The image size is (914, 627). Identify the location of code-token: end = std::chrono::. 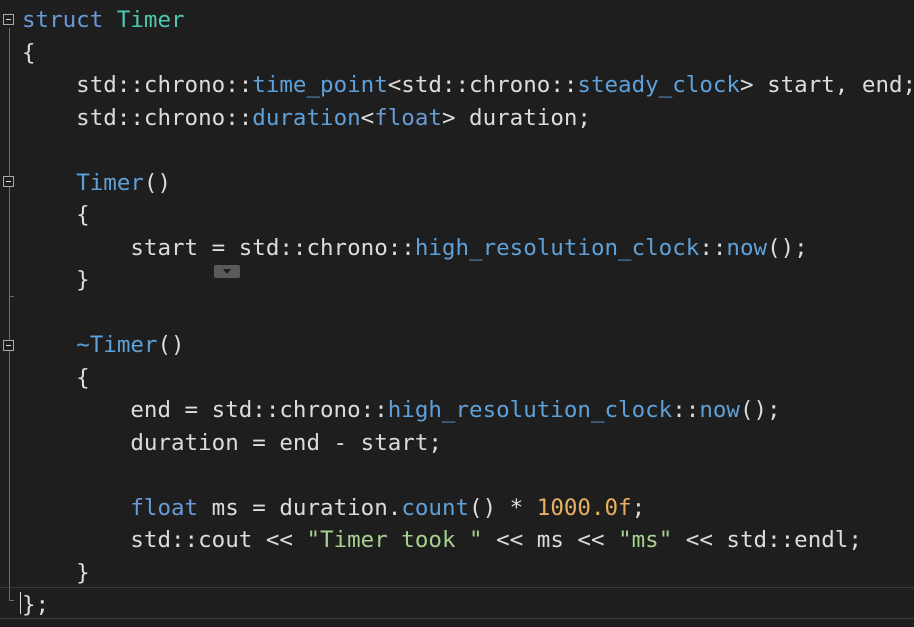
(205, 410).